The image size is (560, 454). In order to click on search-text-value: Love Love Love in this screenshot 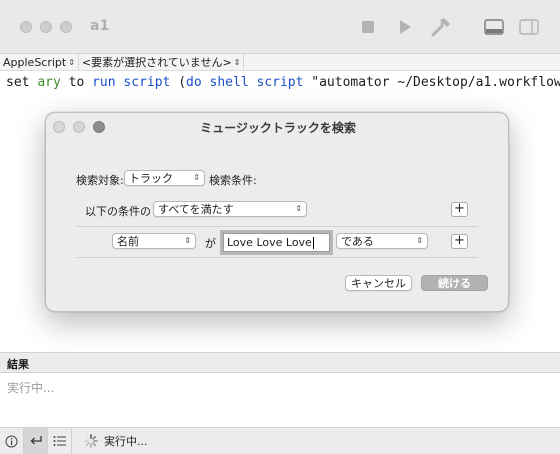, I will do `click(269, 242)`.